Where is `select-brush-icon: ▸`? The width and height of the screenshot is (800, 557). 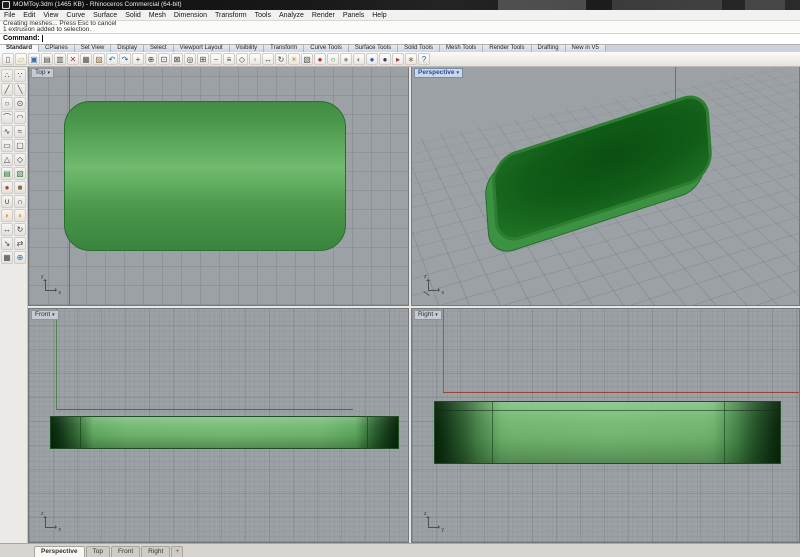 select-brush-icon: ▸ is located at coordinates (398, 59).